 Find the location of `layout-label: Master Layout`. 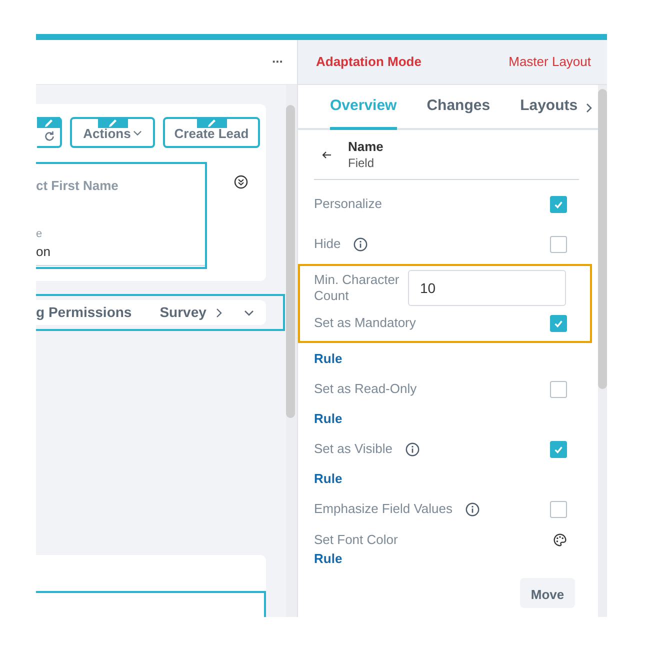

layout-label: Master Layout is located at coordinates (549, 62).